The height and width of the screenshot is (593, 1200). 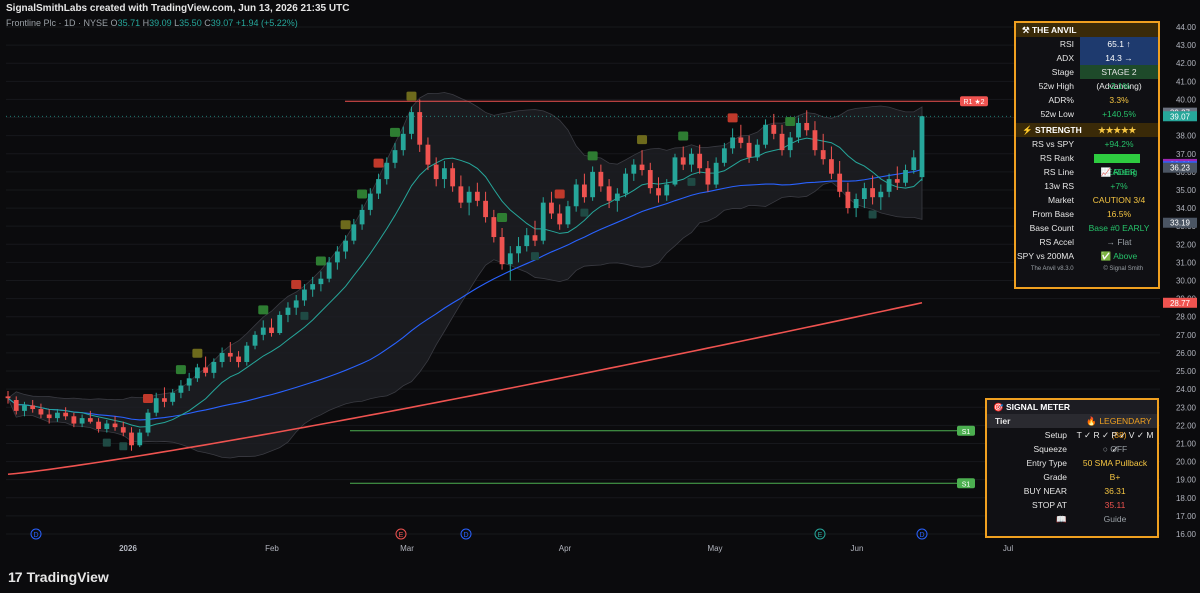 What do you see at coordinates (1052, 269) in the screenshot?
I see `anvil-version: The Anvil v8.3.0` at bounding box center [1052, 269].